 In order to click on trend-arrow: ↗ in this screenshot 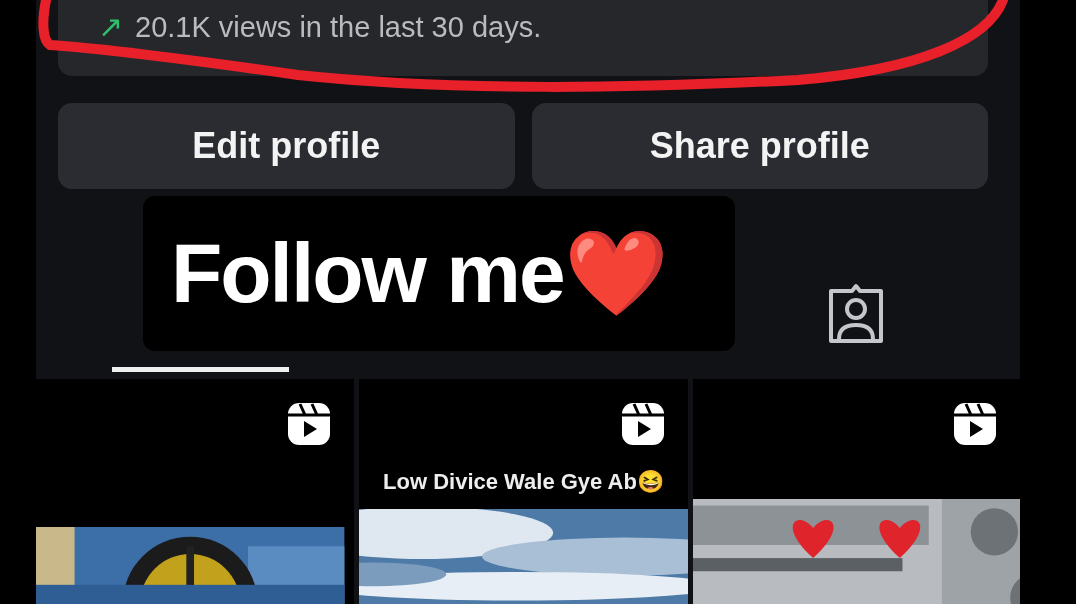, I will do `click(110, 26)`.